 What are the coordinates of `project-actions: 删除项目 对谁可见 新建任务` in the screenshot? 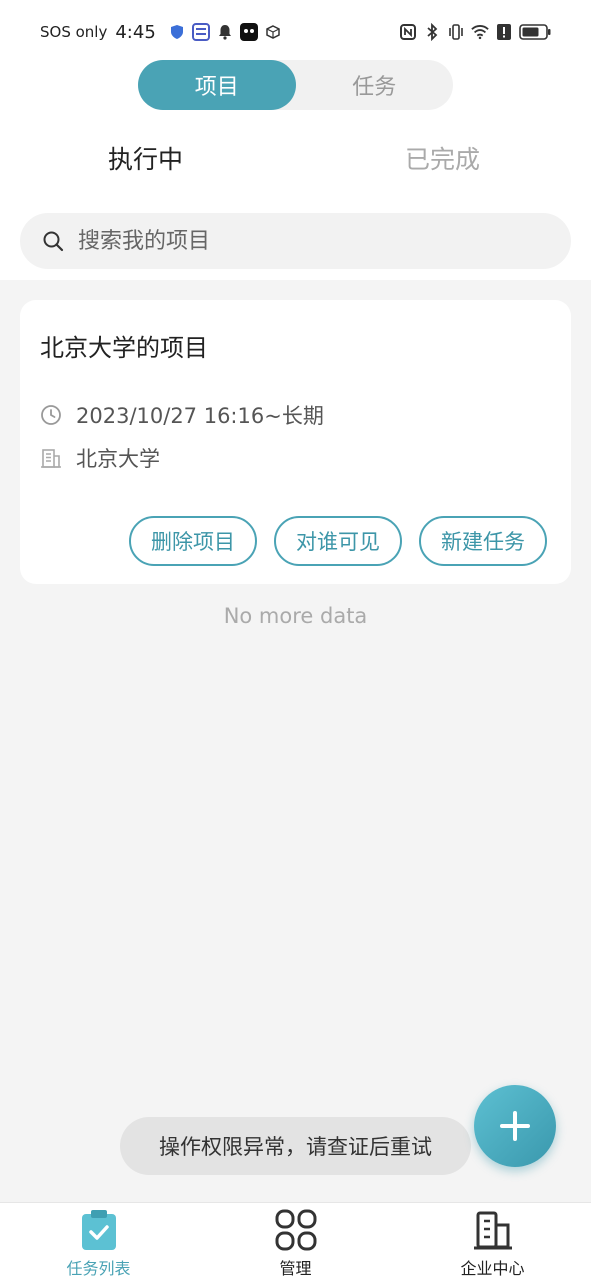 It's located at (338, 541).